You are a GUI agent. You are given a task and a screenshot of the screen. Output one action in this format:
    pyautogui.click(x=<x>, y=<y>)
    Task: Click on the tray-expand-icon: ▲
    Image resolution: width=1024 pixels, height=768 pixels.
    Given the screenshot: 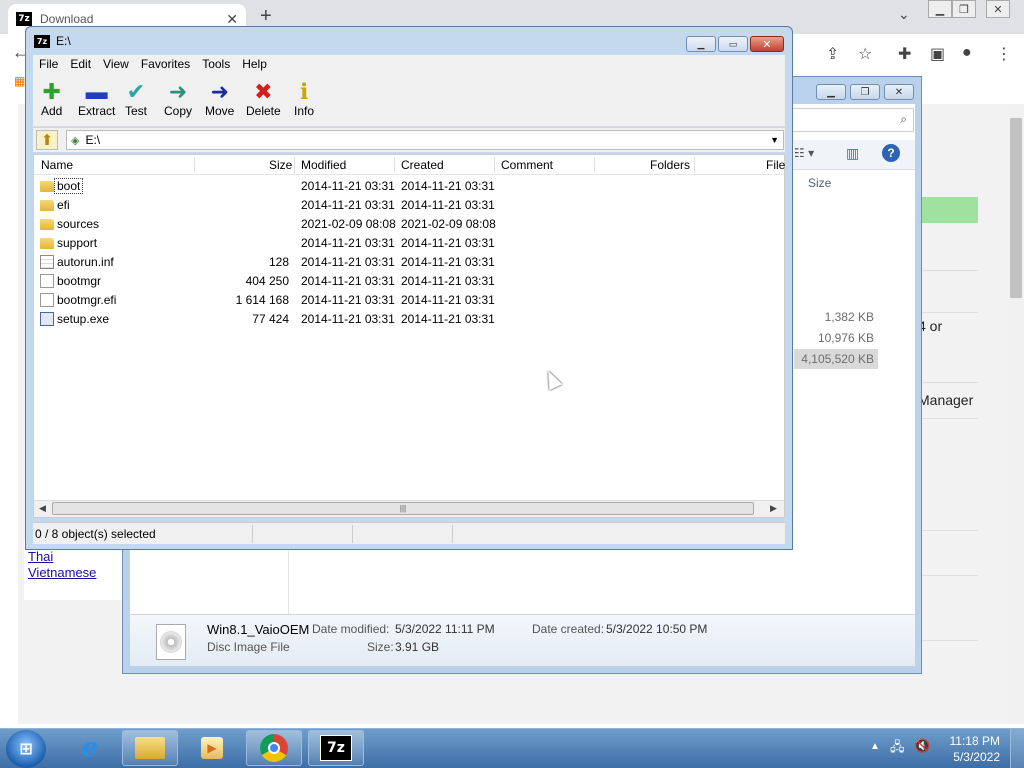 What is the action you would take?
    pyautogui.click(x=875, y=746)
    